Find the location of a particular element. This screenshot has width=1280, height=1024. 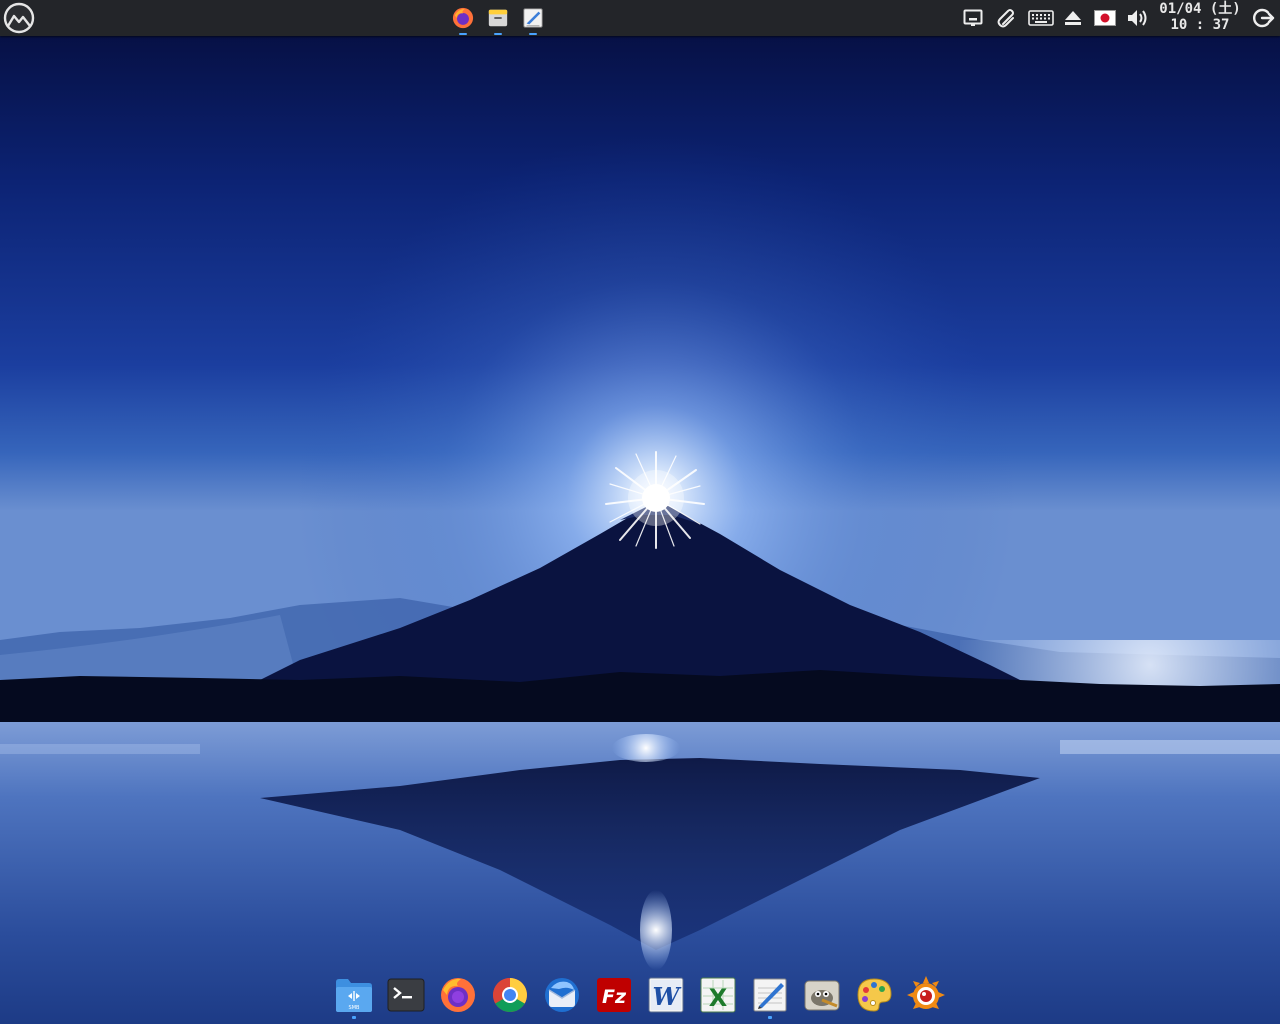

smb-badge: SMB is located at coordinates (354, 1008).